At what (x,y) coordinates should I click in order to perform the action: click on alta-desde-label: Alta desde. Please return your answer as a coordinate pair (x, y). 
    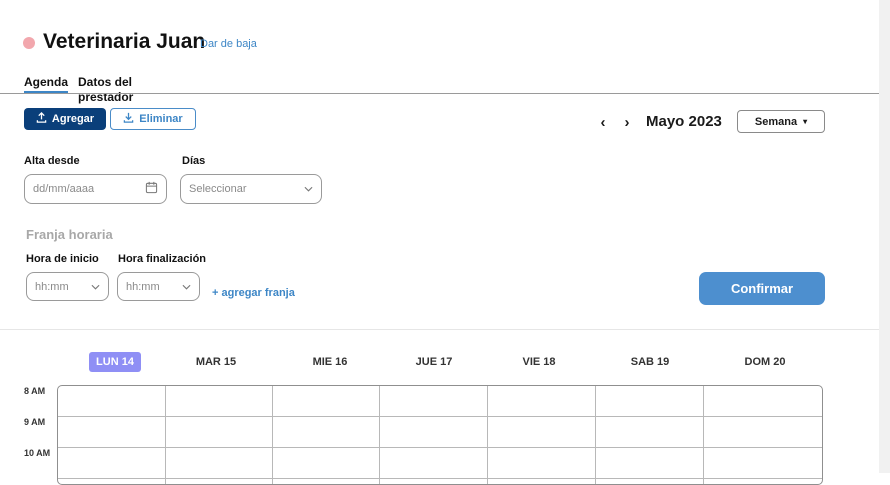
    Looking at the image, I should click on (52, 161).